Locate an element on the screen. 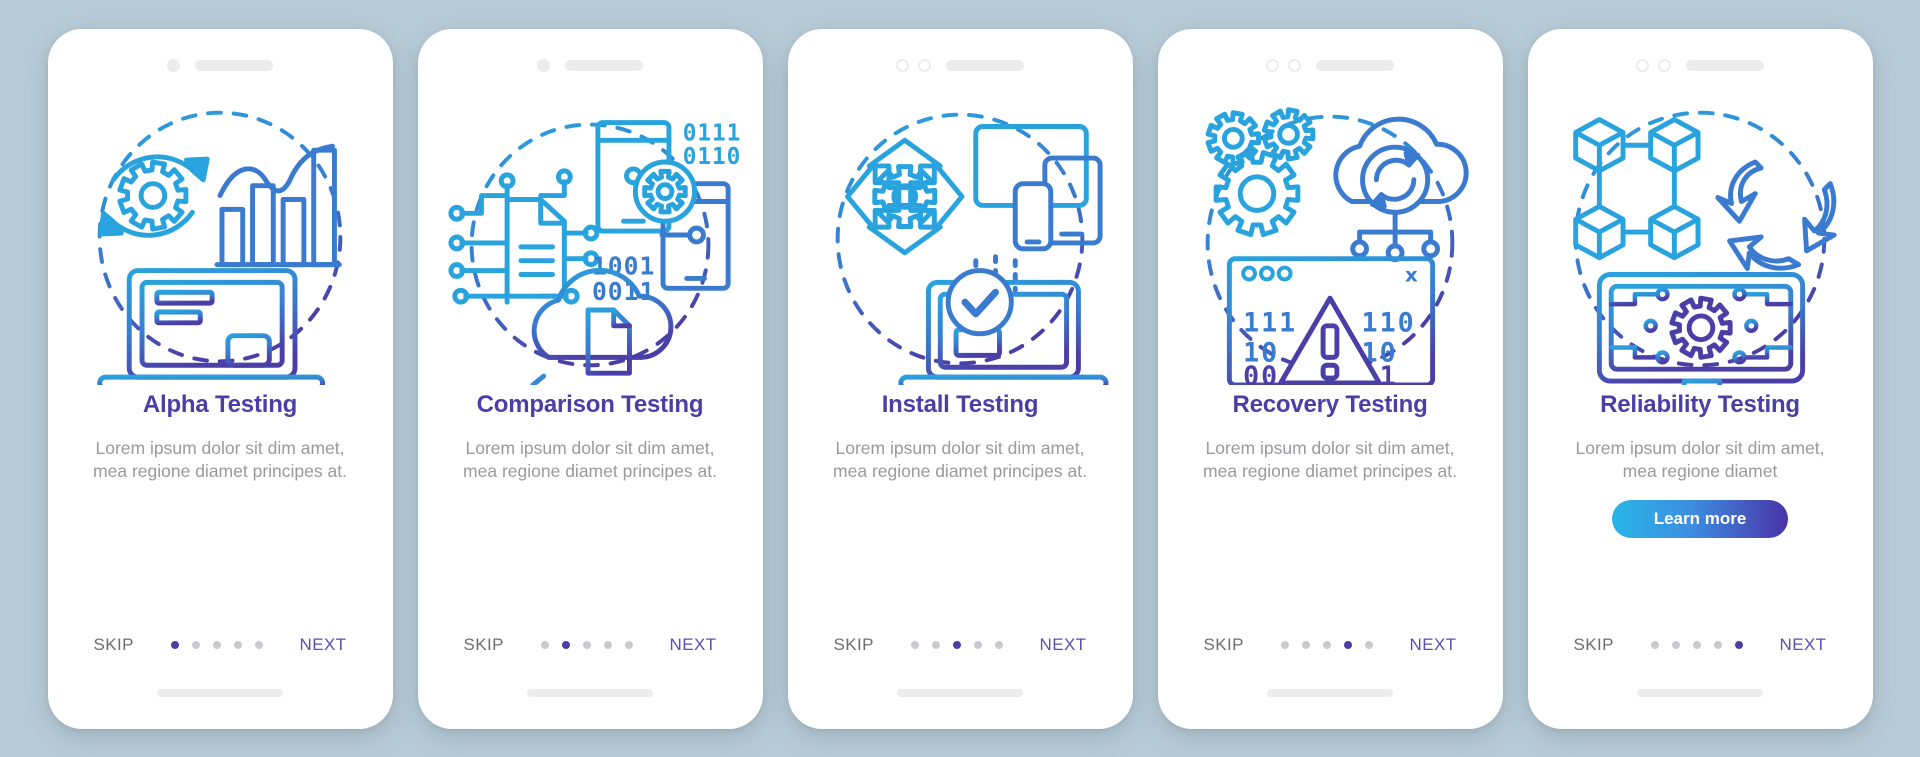  illustration-gear-refresh-bar-chart-laptop is located at coordinates (220, 237).